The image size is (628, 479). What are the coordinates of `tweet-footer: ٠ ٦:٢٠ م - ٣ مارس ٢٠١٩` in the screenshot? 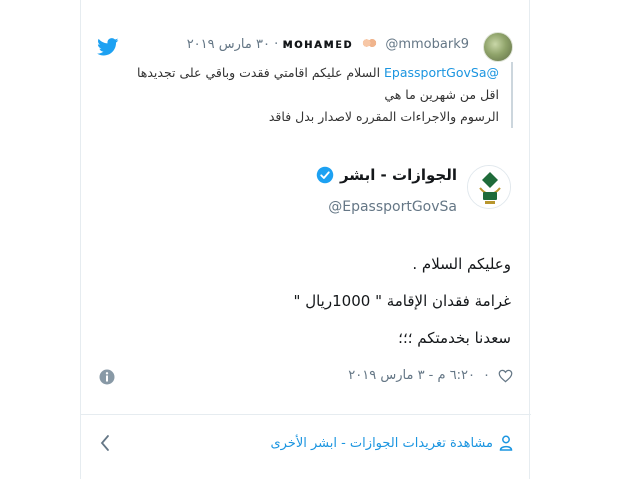 It's located at (306, 379).